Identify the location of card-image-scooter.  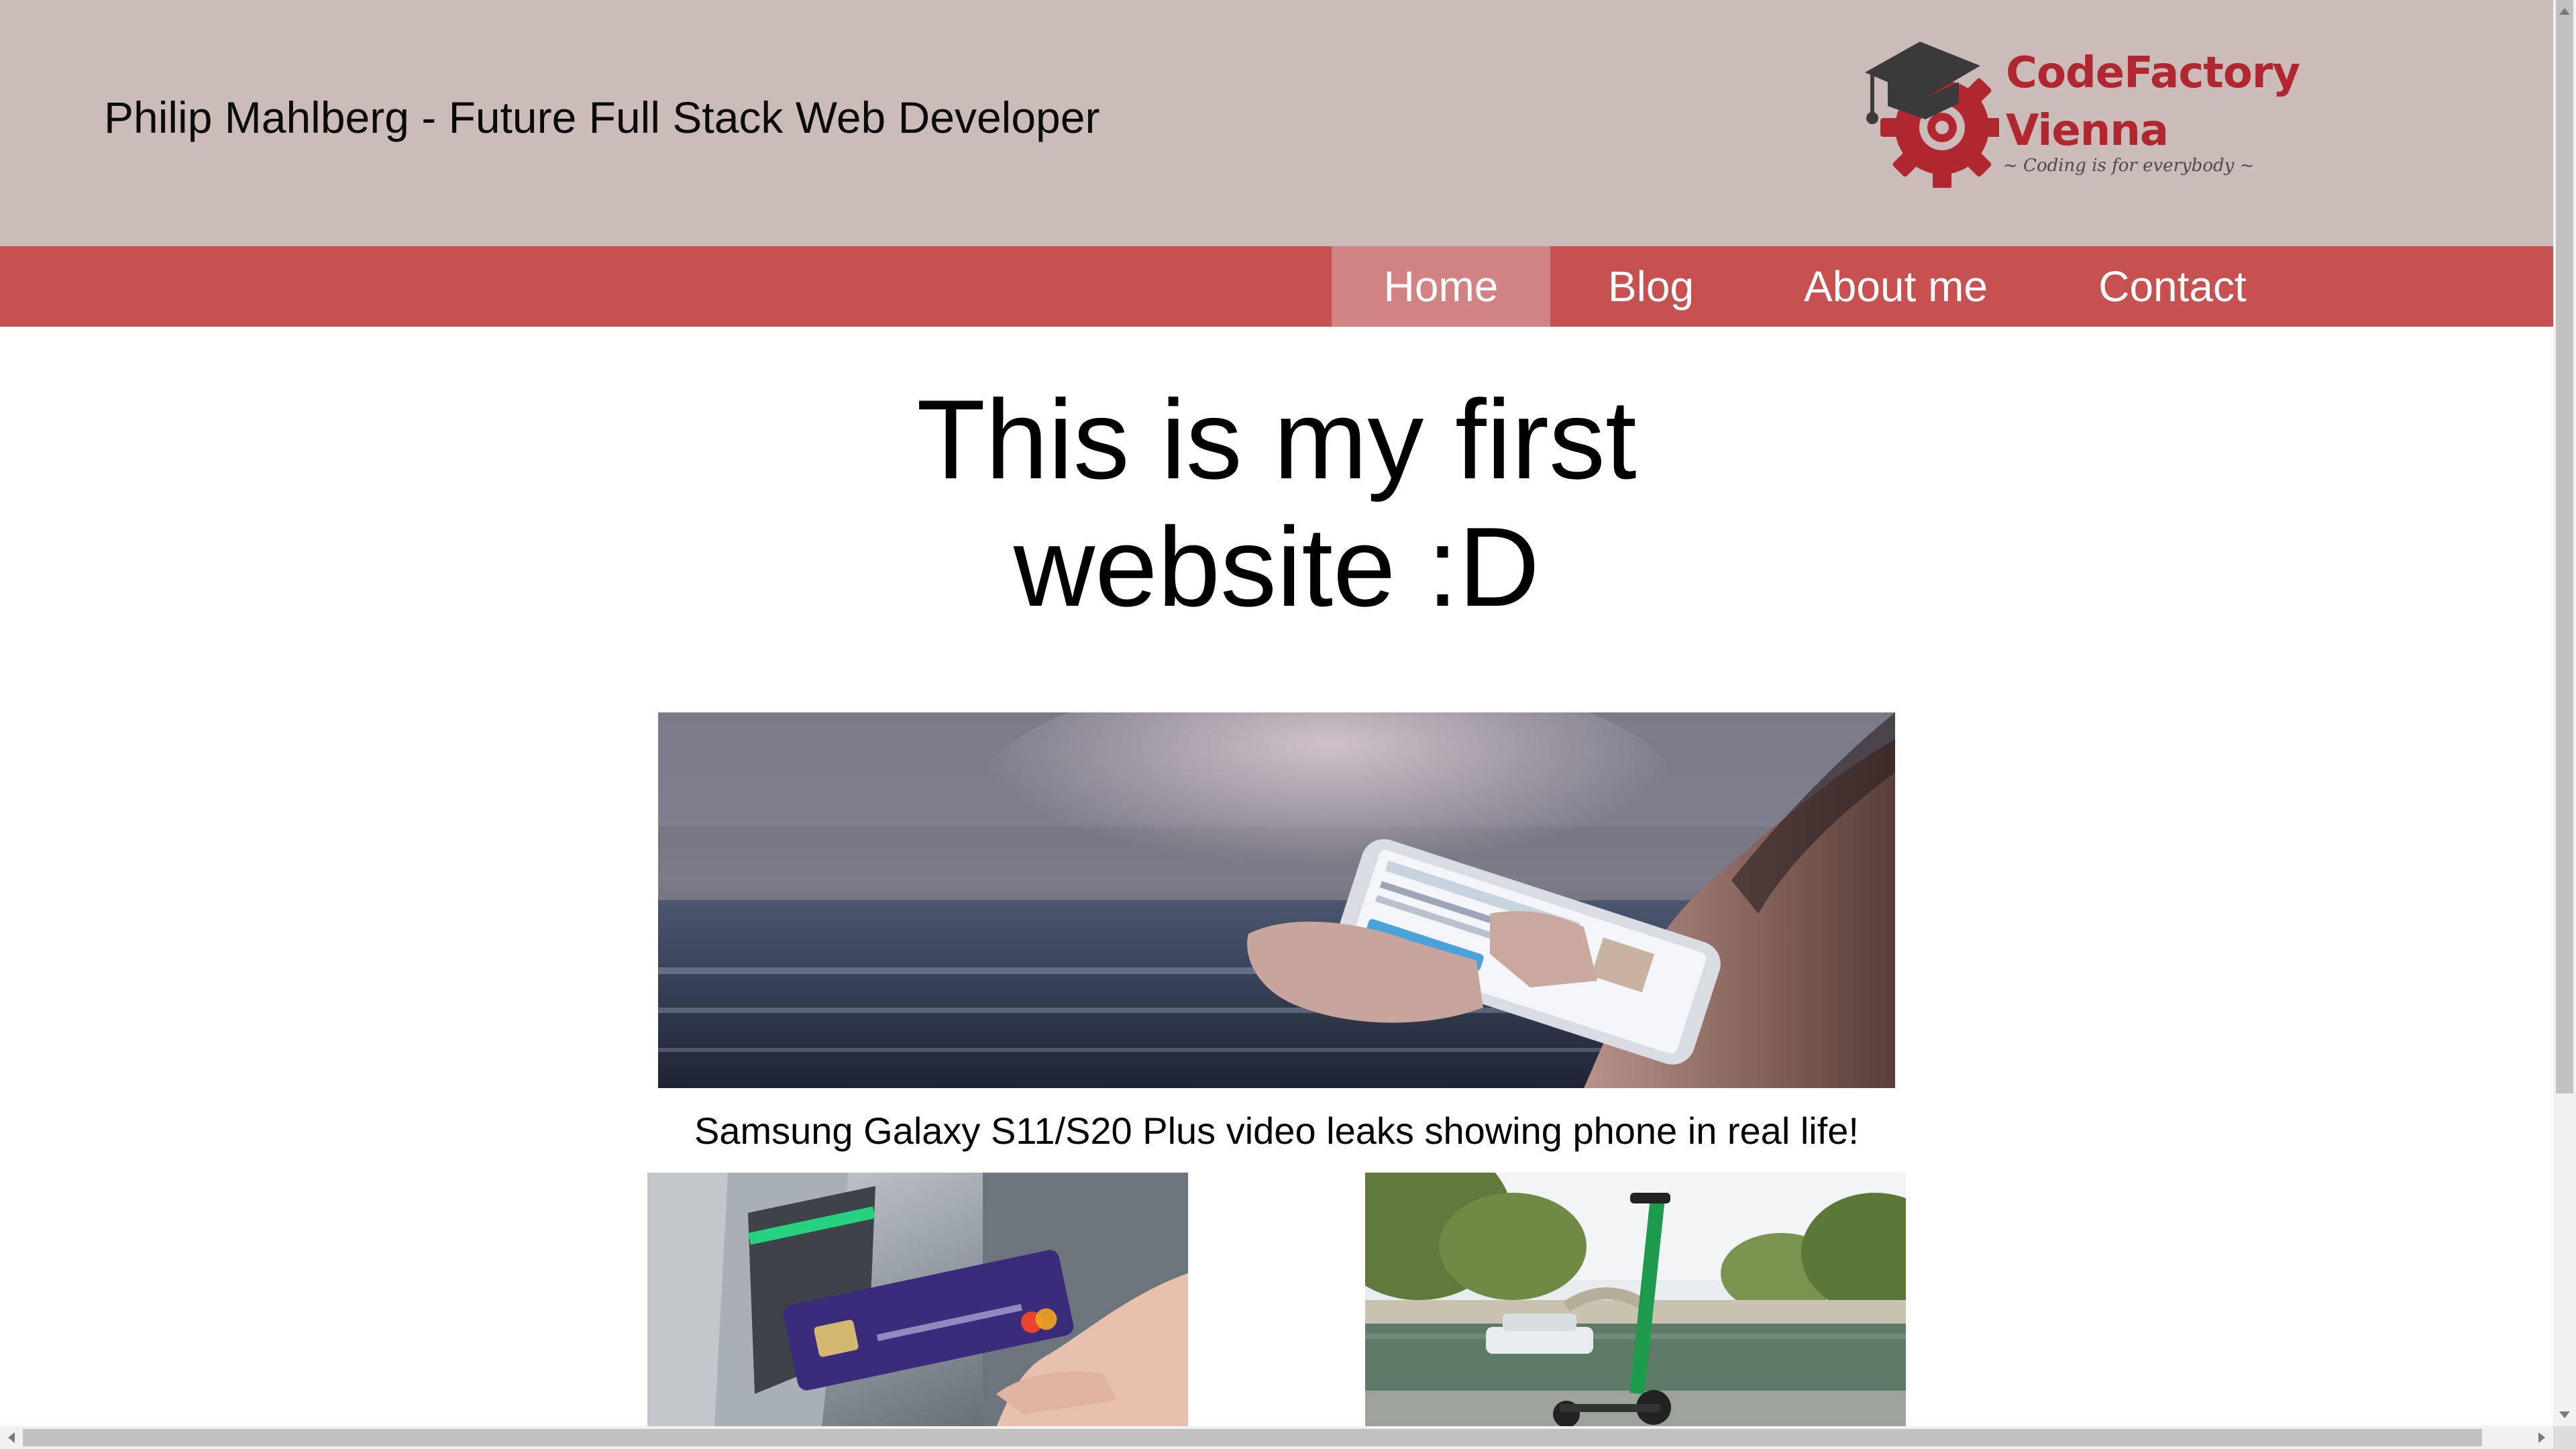
(1635, 1299).